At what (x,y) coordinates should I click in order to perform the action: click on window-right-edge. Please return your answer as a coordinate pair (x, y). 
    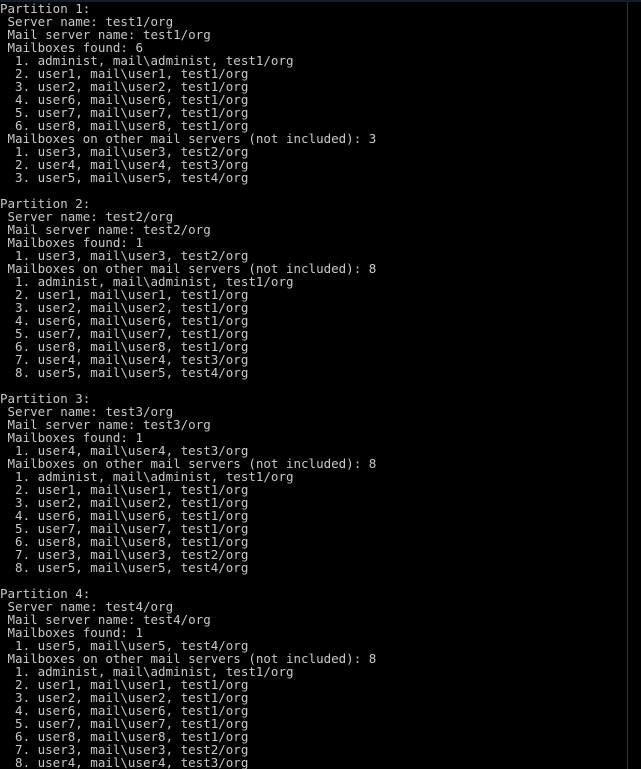
    Looking at the image, I should click on (627, 385).